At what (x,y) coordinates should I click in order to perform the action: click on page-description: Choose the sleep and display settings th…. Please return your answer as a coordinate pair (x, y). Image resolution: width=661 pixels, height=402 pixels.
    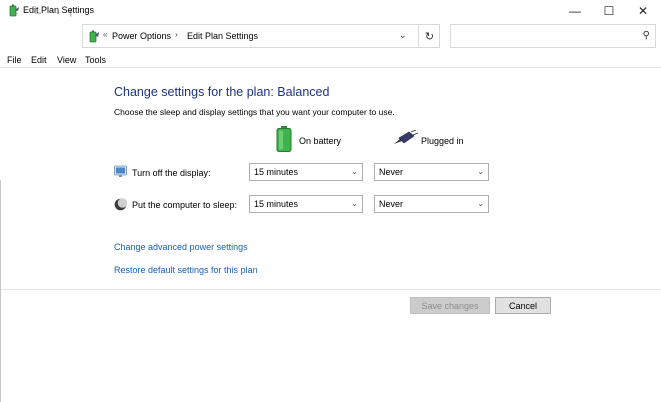
    Looking at the image, I should click on (254, 112).